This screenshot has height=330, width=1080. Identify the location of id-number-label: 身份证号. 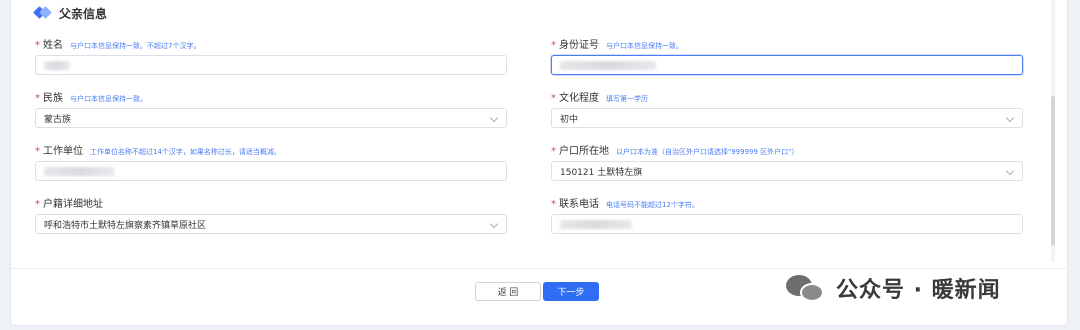
(579, 45).